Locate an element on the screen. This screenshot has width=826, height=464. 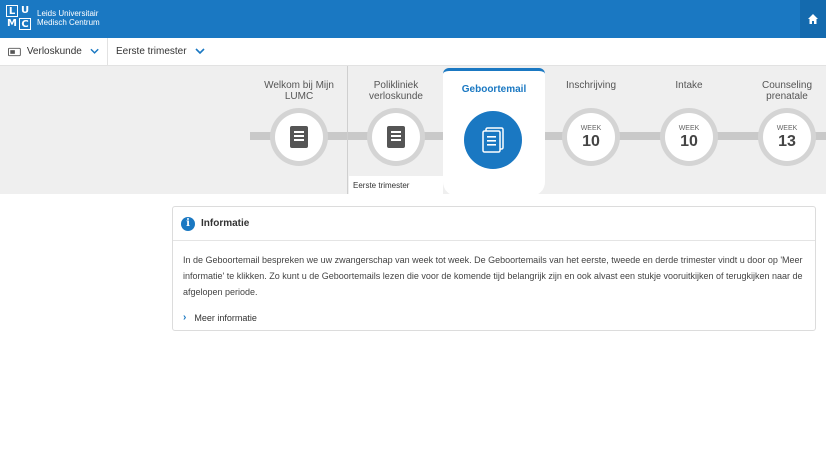
step-label-line: Polikliniek is located at coordinates (396, 85).